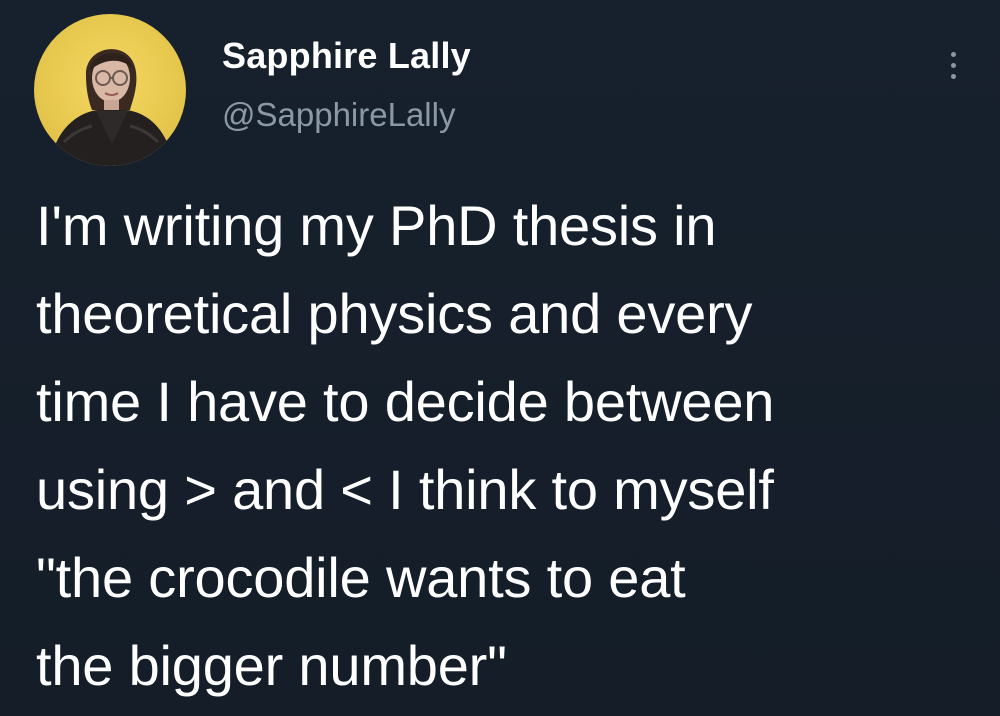 This screenshot has width=1000, height=716. Describe the element at coordinates (405, 489) in the screenshot. I see `tweet-text-line: using > and < I think to myself` at that location.